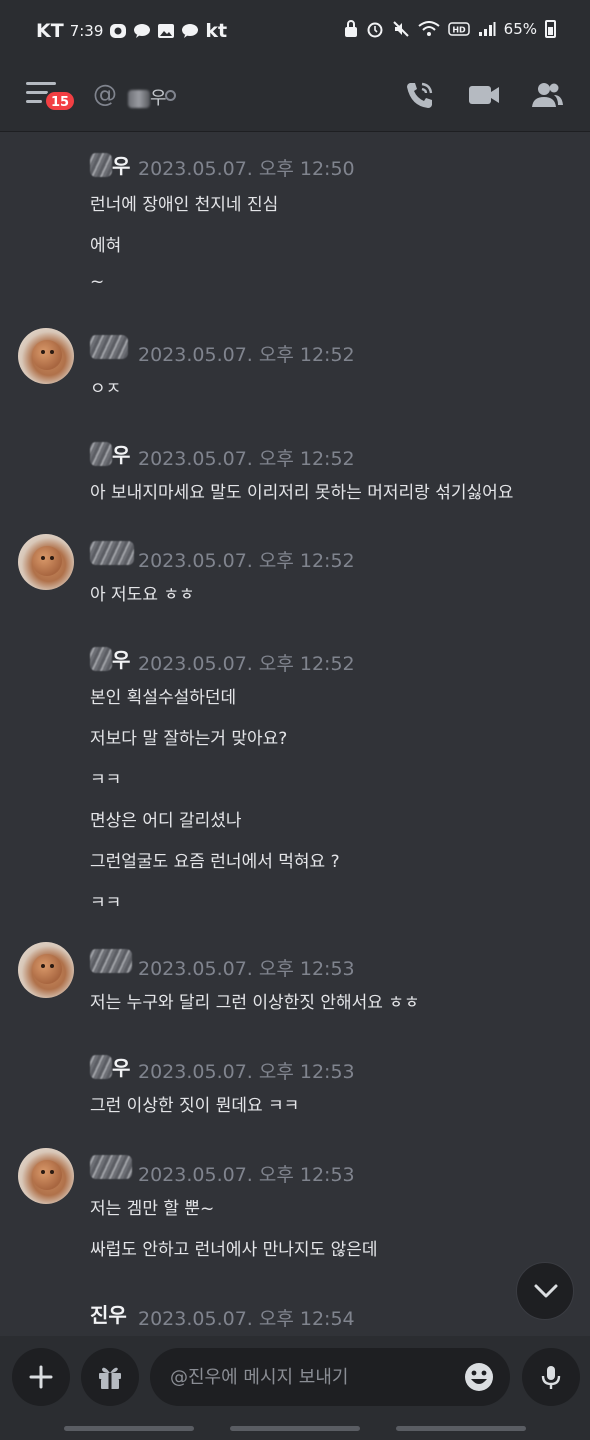 The width and height of the screenshot is (590, 1440). What do you see at coordinates (520, 29) in the screenshot?
I see `battery-percent: 65%` at bounding box center [520, 29].